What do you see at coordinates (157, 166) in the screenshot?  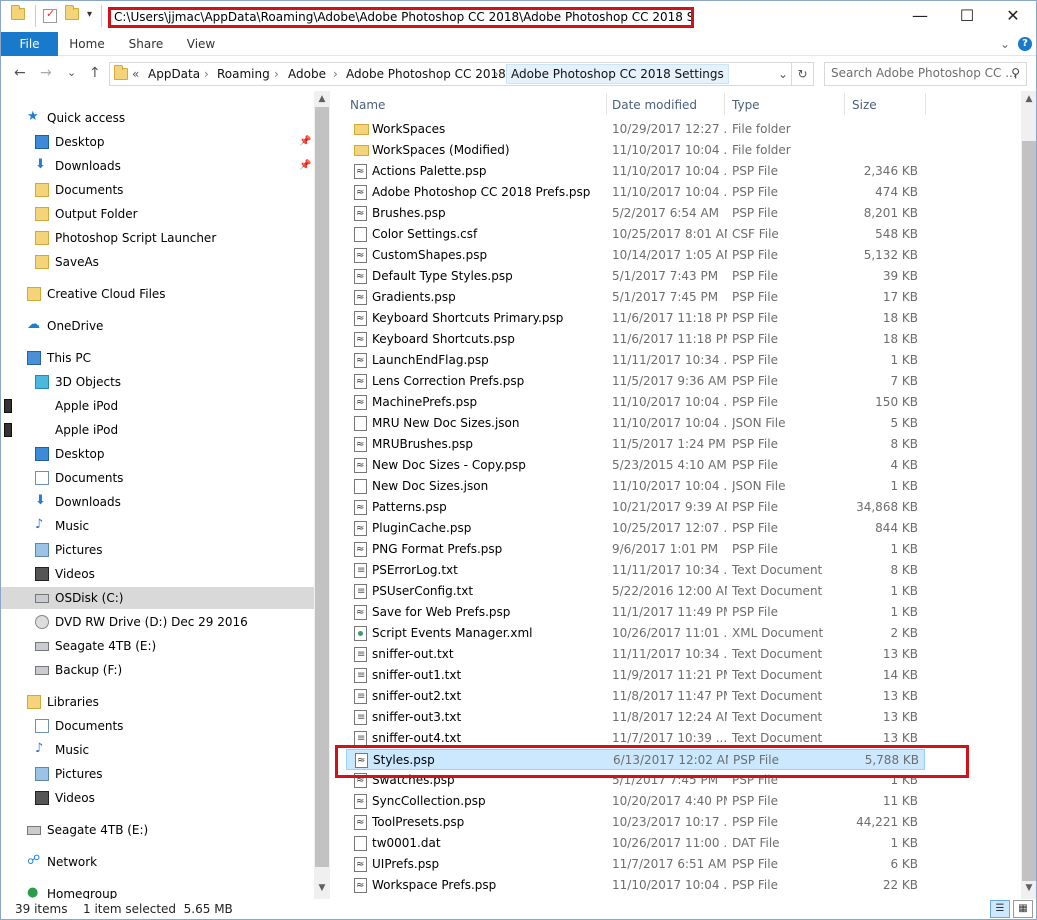 I see `sidebar-item: ⬇ Downloads 📌` at bounding box center [157, 166].